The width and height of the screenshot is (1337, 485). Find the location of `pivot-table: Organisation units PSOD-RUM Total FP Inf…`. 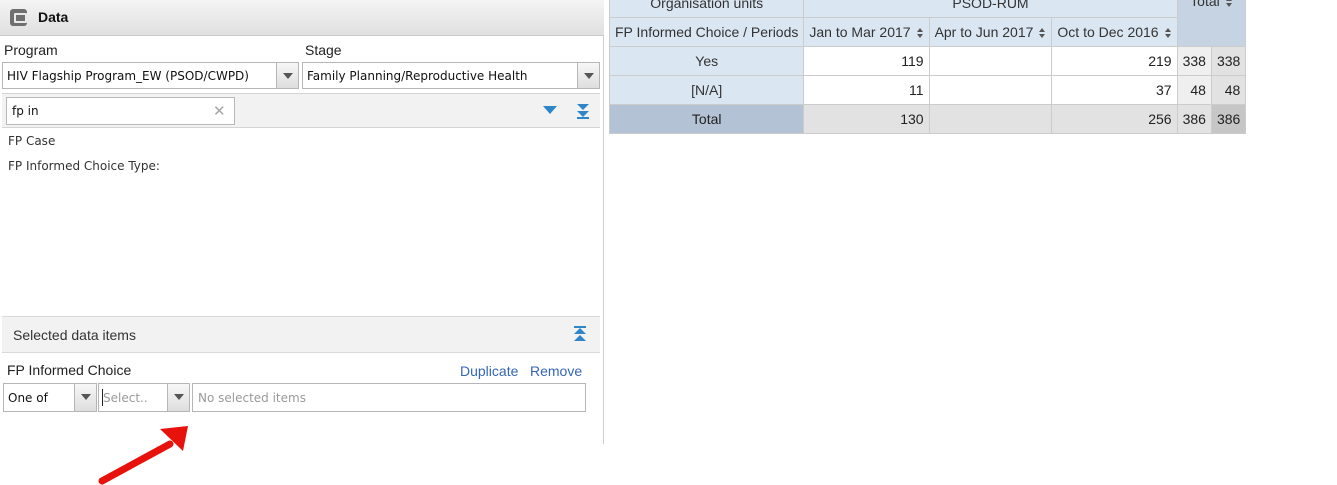

pivot-table: Organisation units PSOD-RUM Total FP Inf… is located at coordinates (927, 67).